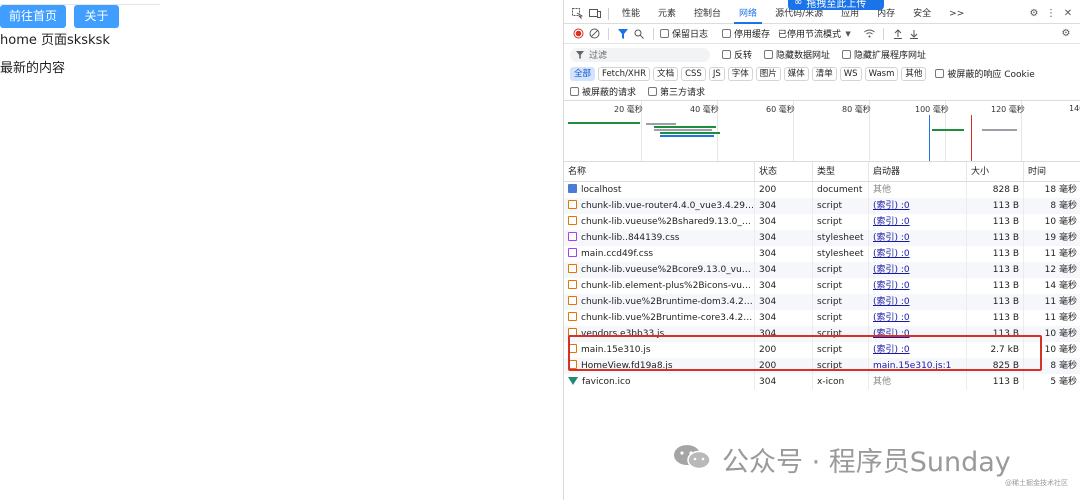 This screenshot has height=500, width=1080. What do you see at coordinates (768, 73) in the screenshot?
I see `type-chip-img: 图片` at bounding box center [768, 73].